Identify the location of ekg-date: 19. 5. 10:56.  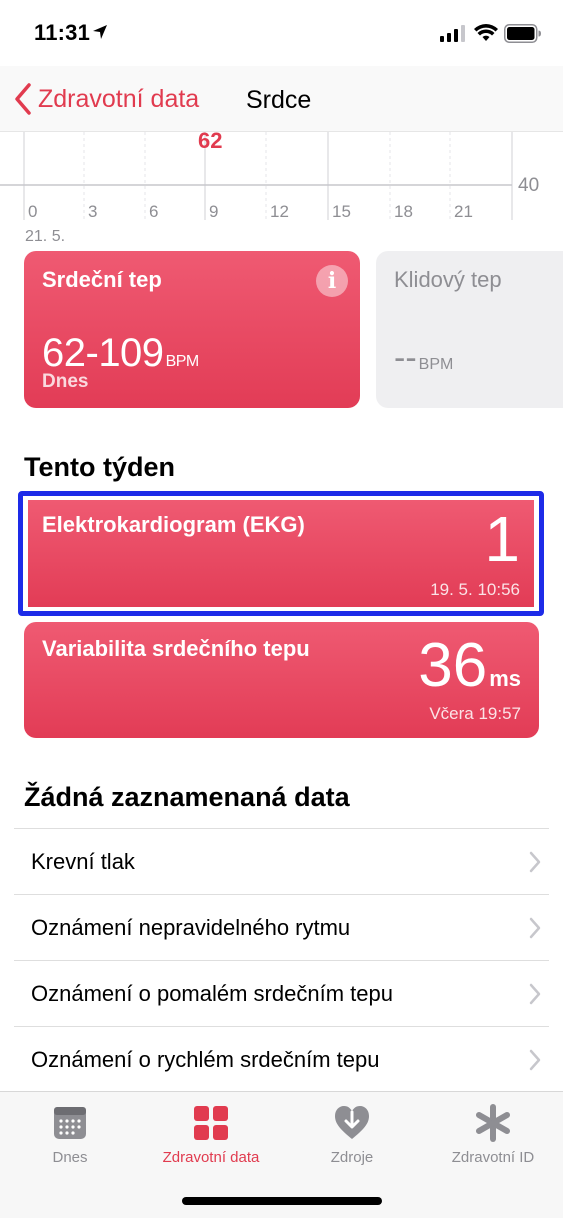
(475, 589).